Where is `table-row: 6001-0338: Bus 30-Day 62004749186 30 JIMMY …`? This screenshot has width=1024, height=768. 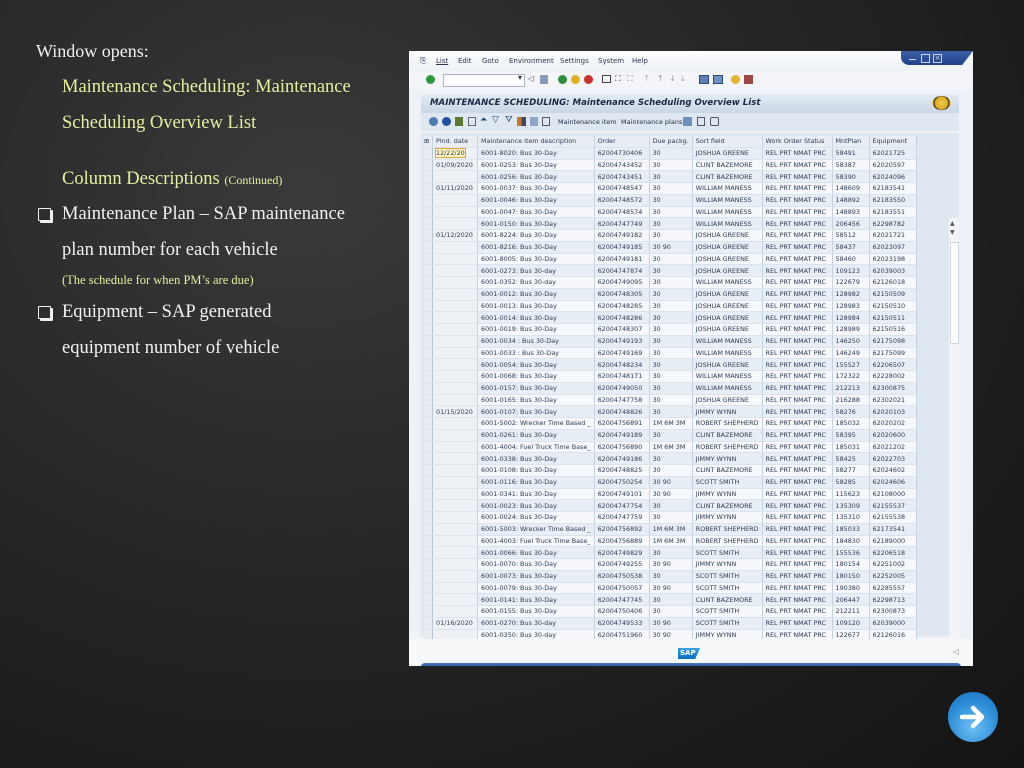 table-row: 6001-0338: Bus 30-Day 62004749186 30 JIMMY … is located at coordinates (670, 458).